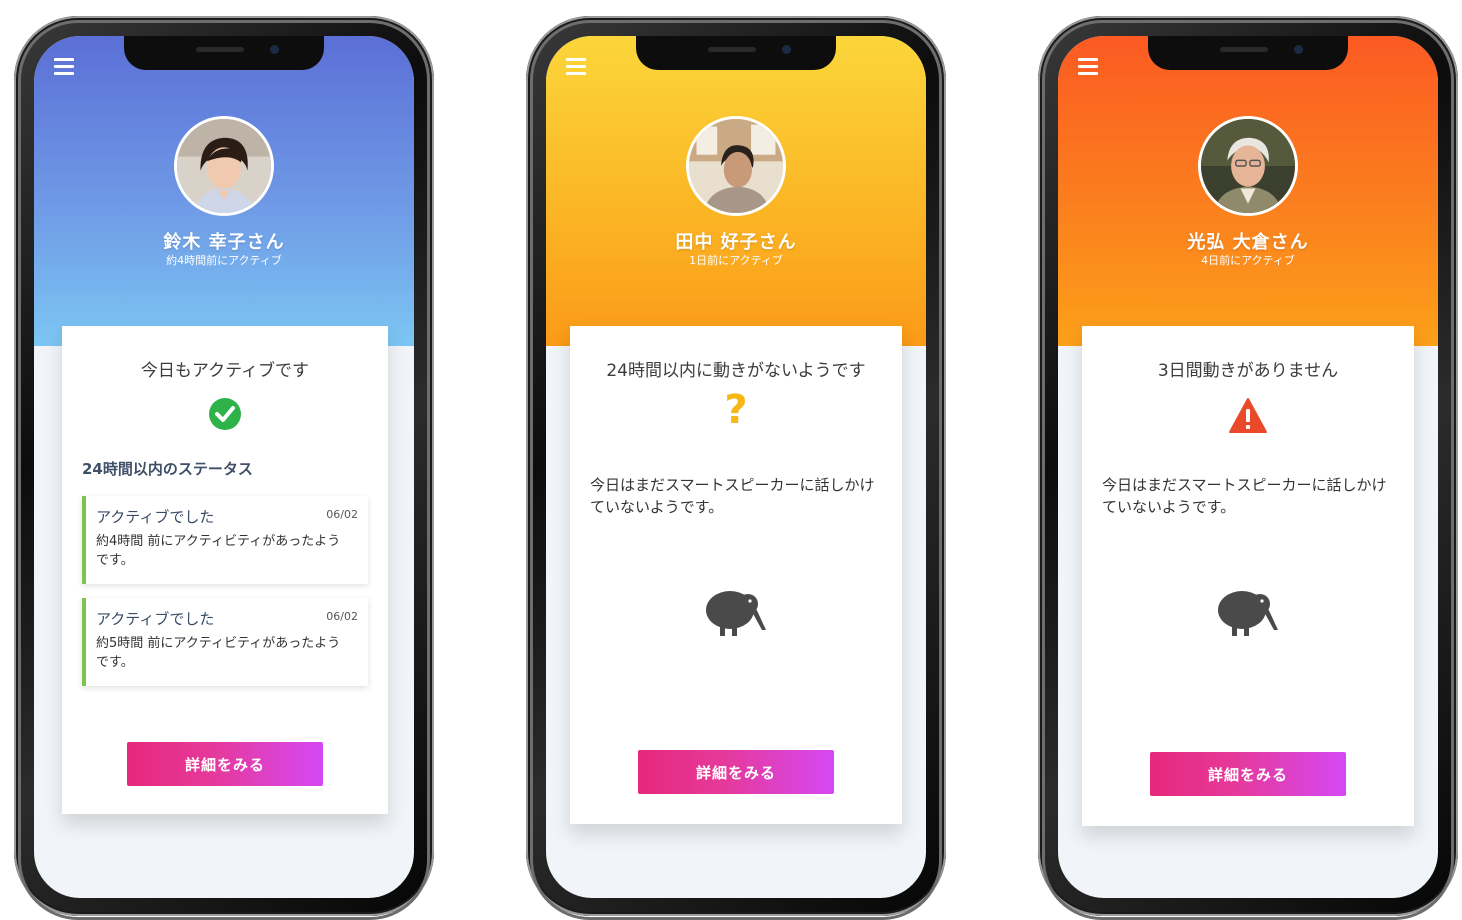 The image size is (1462, 920). Describe the element at coordinates (1248, 576) in the screenshot. I see `status-card: 3日間動きがありません 今日はまだスマートスピーカーに話しかけていないようです。` at that location.